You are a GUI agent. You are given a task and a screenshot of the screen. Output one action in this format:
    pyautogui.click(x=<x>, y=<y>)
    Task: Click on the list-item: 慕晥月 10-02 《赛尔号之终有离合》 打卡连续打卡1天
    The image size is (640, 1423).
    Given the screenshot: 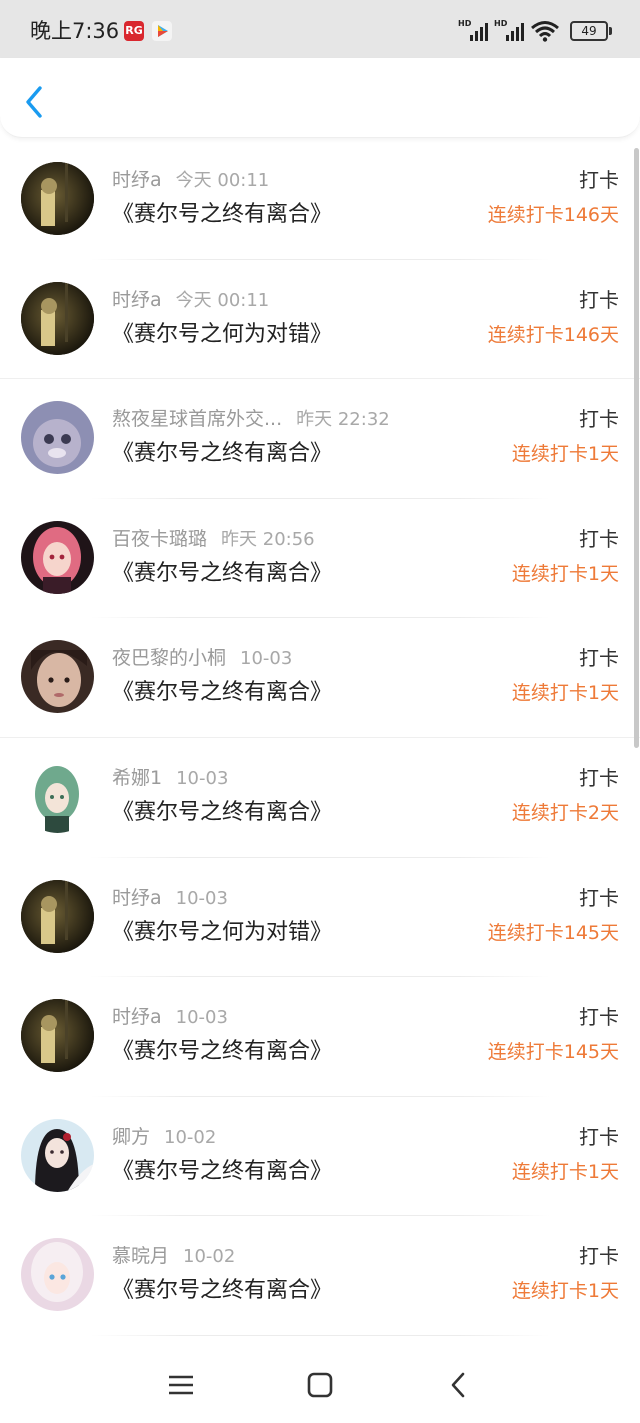 What is the action you would take?
    pyautogui.click(x=320, y=1276)
    